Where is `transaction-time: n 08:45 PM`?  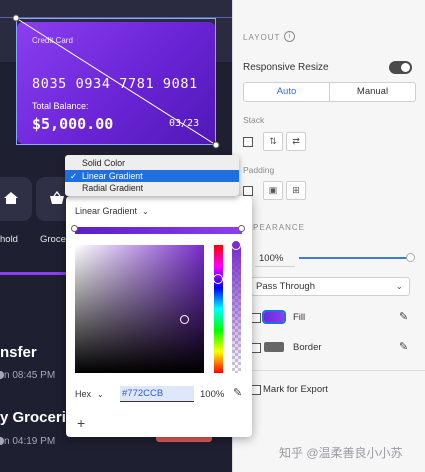 transaction-time: n 08:45 PM is located at coordinates (30, 375).